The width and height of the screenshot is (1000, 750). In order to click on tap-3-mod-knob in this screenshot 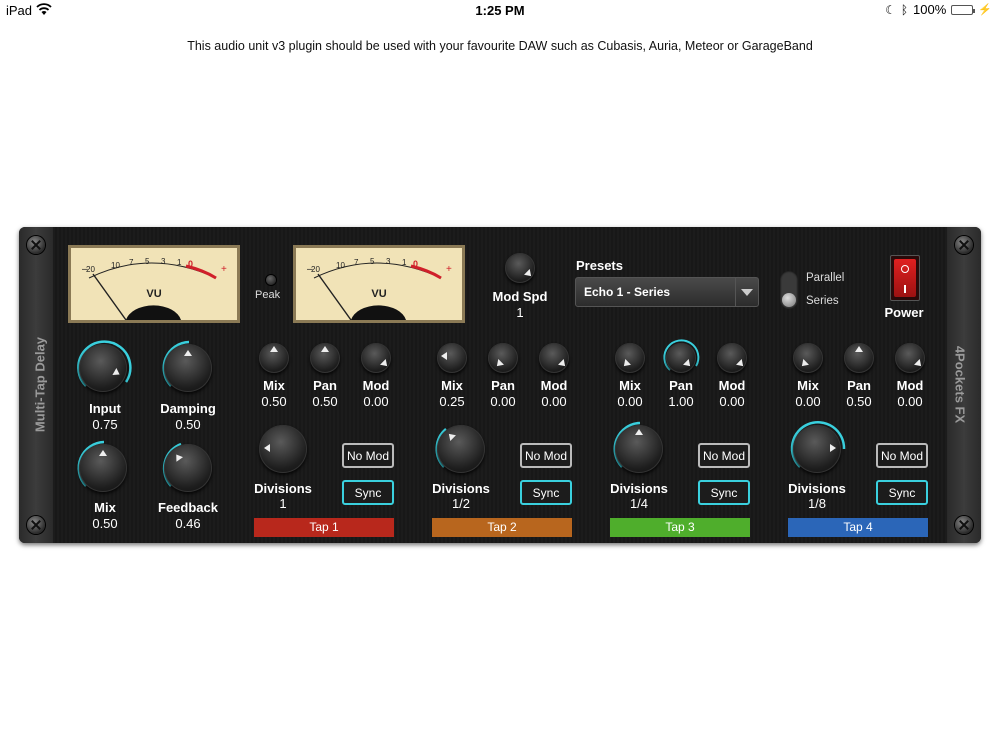, I will do `click(732, 358)`.